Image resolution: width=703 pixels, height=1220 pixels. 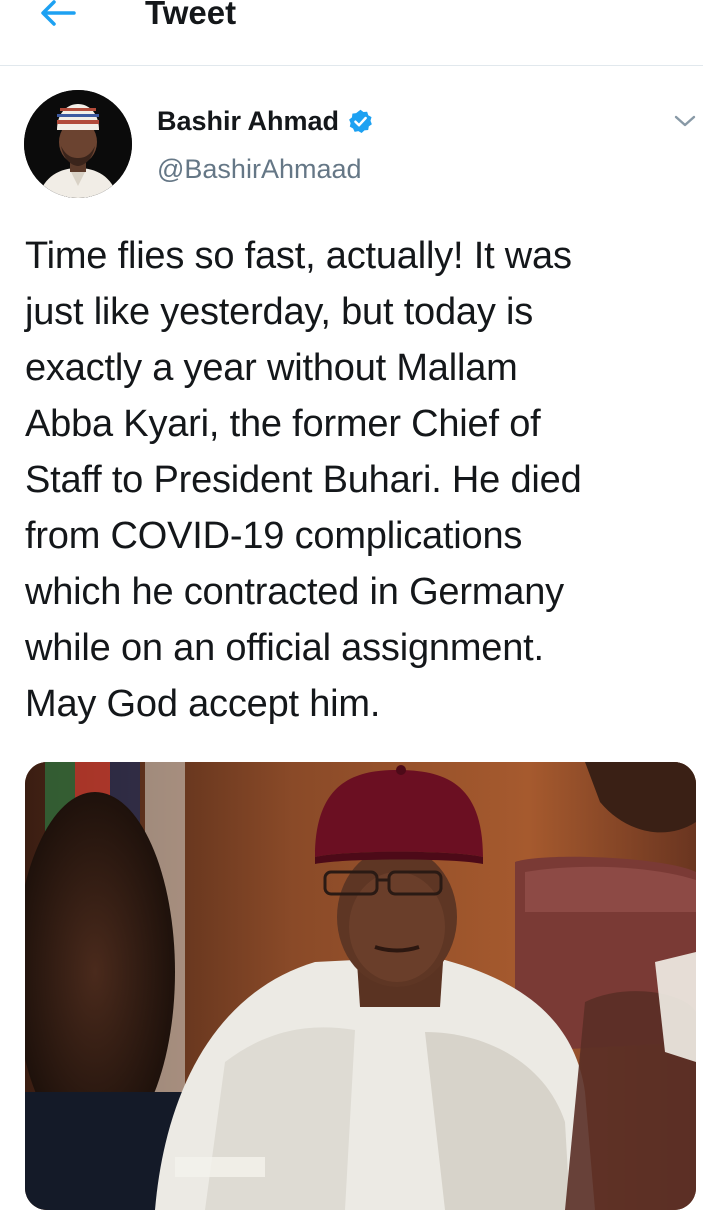 What do you see at coordinates (58, 13) in the screenshot?
I see `arrow-left-icon` at bounding box center [58, 13].